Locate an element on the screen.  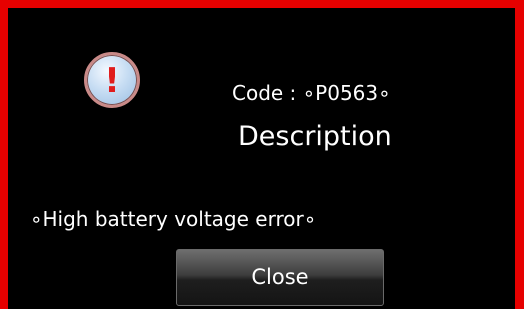
error-description: ∘High battery voltage error∘ is located at coordinates (173, 219).